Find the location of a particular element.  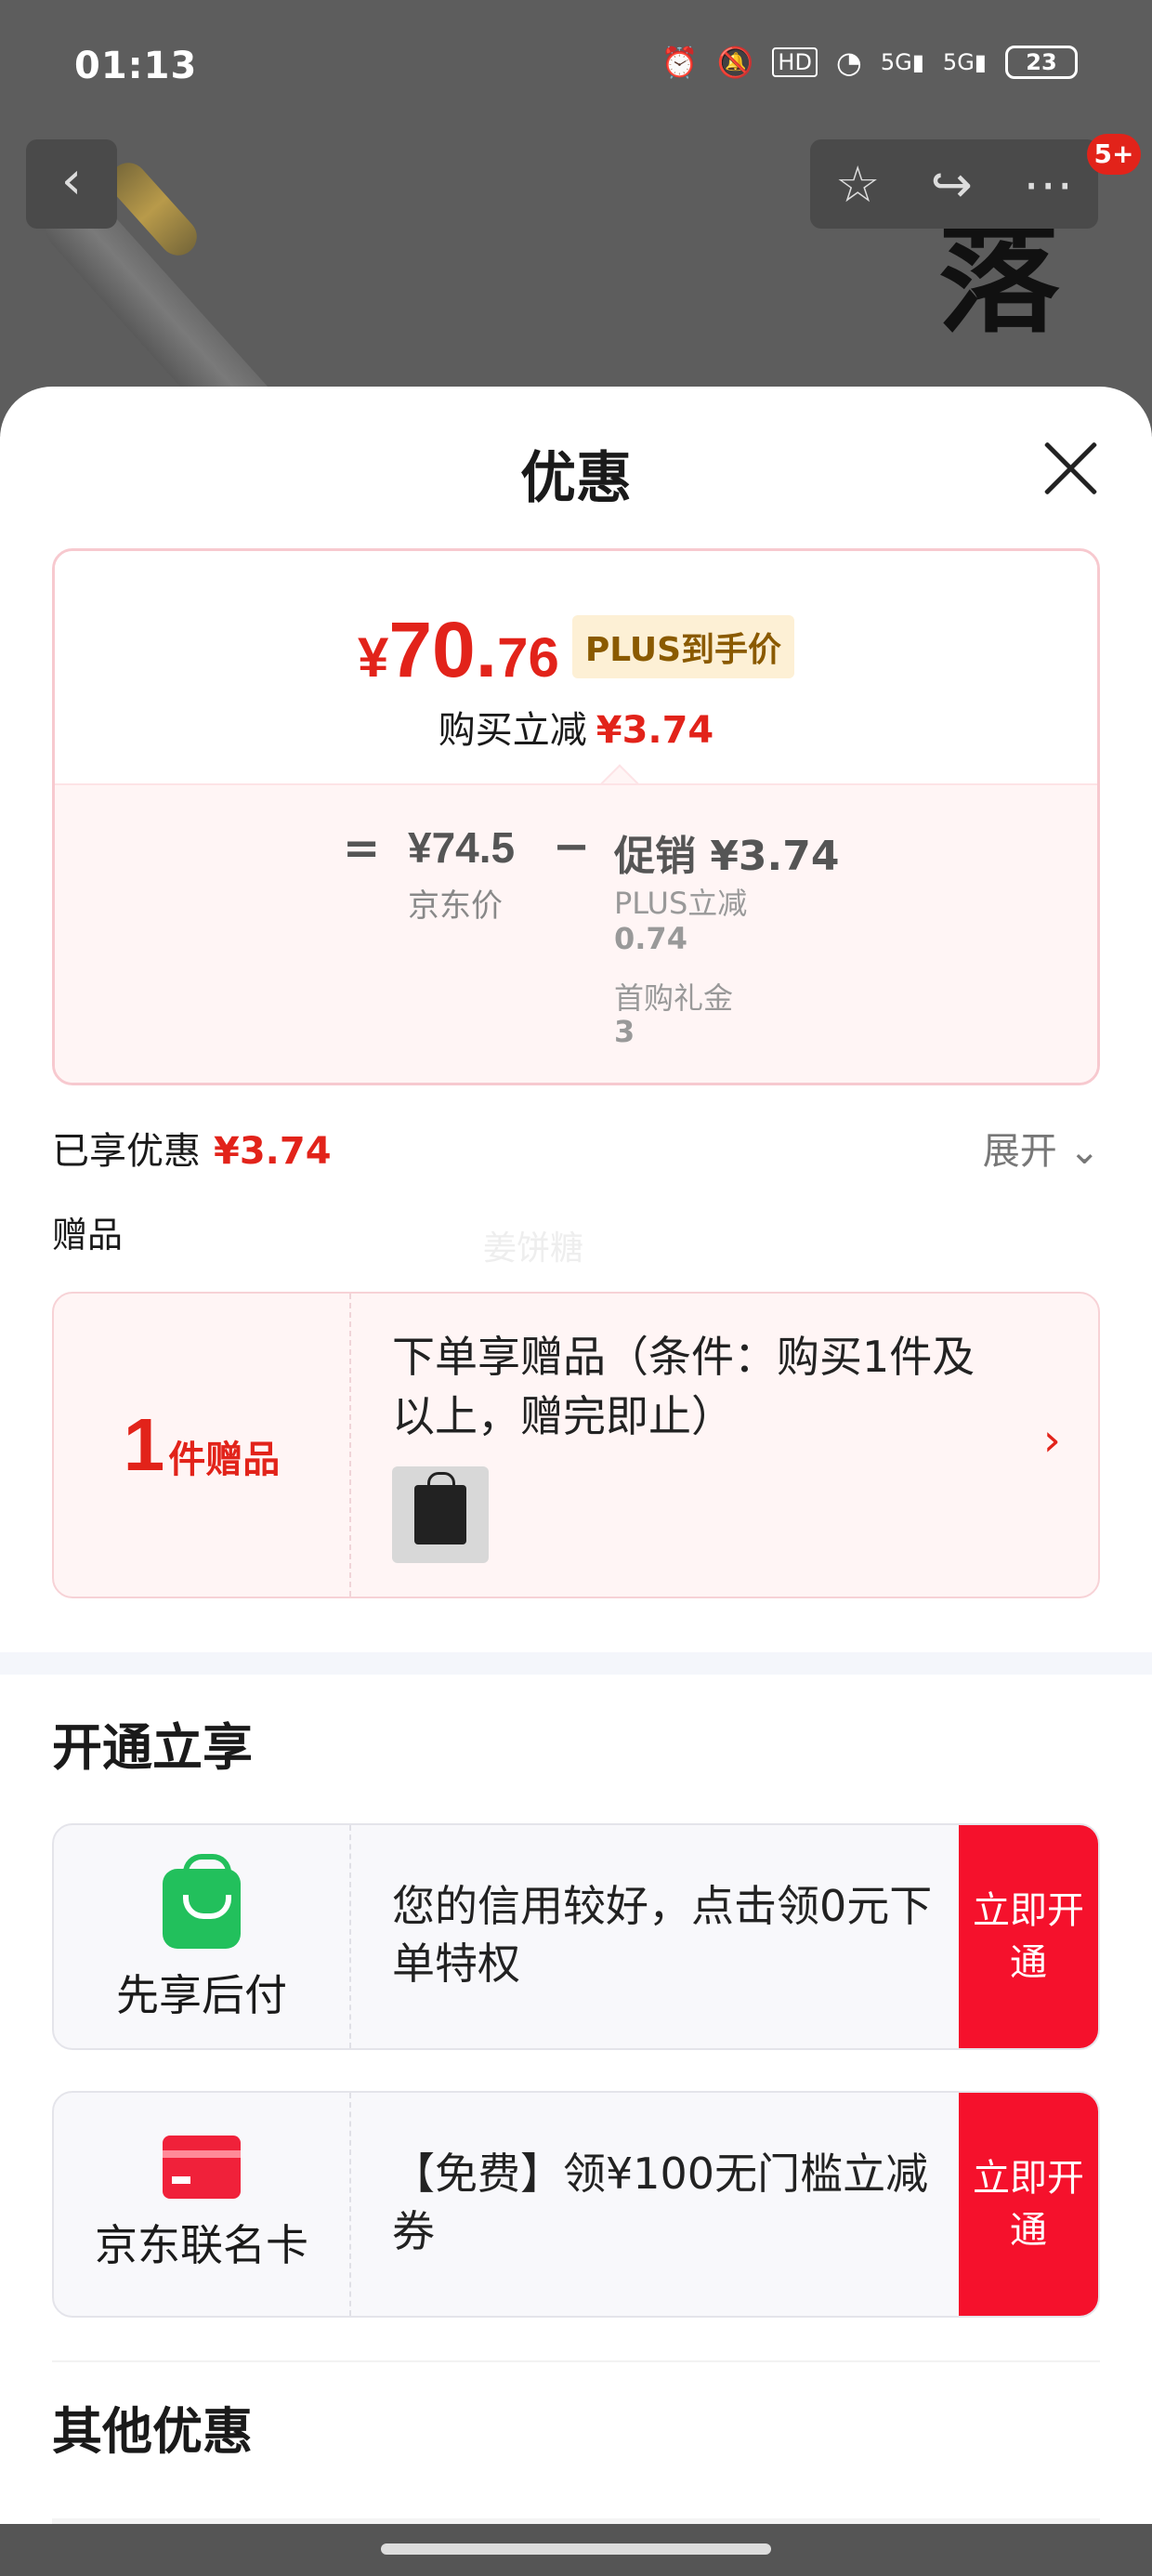

message-badge: 5+ is located at coordinates (1114, 154).